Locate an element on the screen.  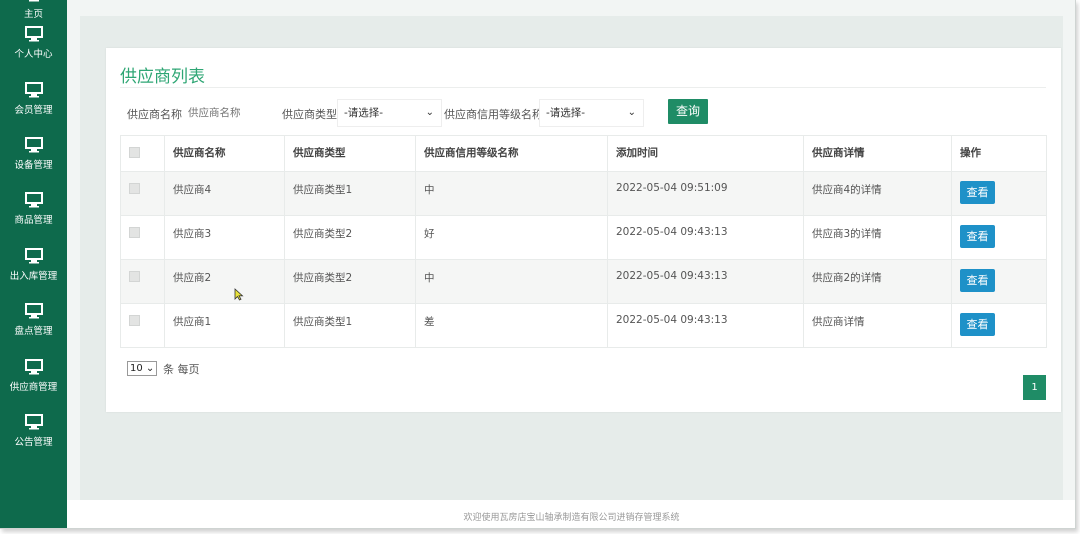
supplier-type-select: -请选择- ⌄ is located at coordinates (389, 113).